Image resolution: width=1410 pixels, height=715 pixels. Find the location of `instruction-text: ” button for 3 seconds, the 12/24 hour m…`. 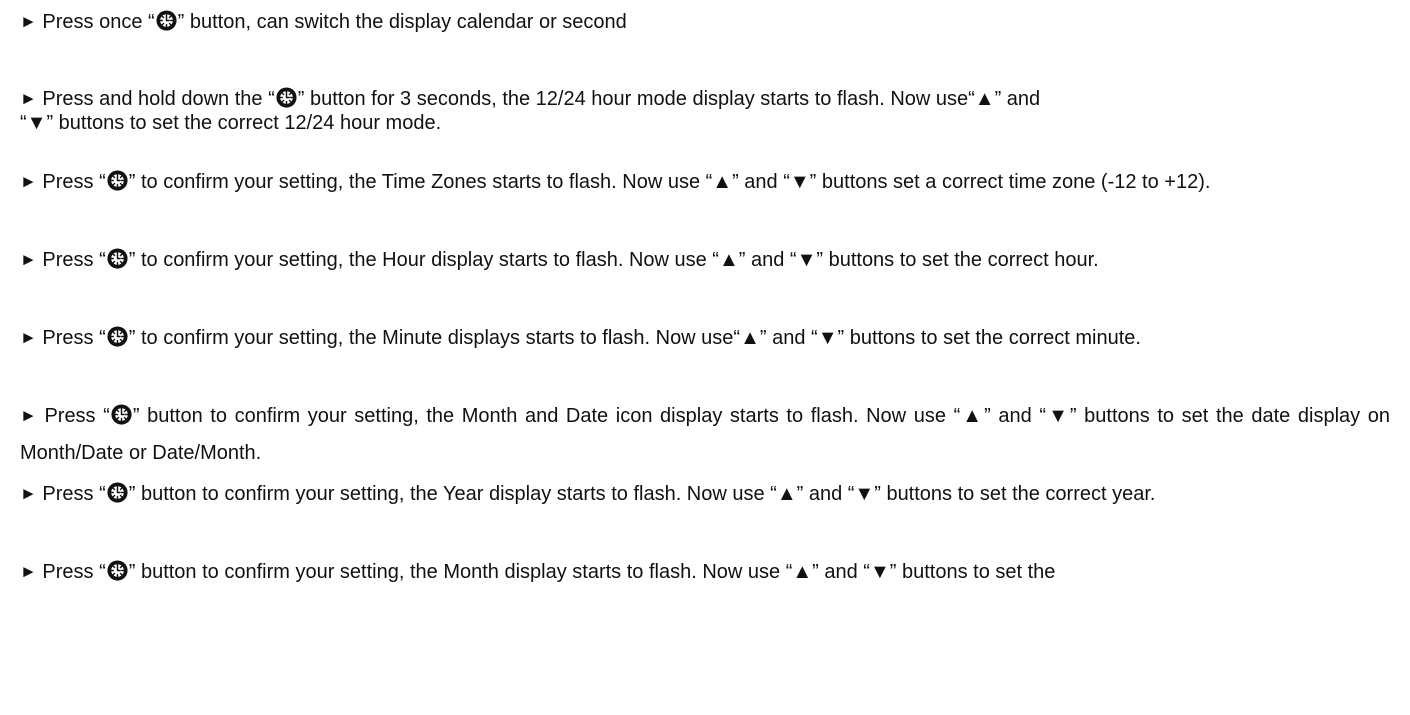

instruction-text: ” button for 3 seconds, the 12/24 hour m… is located at coordinates (669, 99).